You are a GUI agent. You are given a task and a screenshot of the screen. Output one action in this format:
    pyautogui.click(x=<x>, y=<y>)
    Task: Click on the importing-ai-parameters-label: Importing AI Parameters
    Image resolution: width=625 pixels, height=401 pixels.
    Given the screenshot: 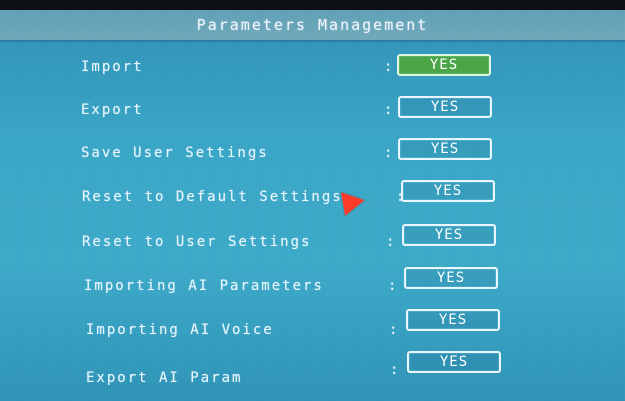 What is the action you would take?
    pyautogui.click(x=204, y=286)
    